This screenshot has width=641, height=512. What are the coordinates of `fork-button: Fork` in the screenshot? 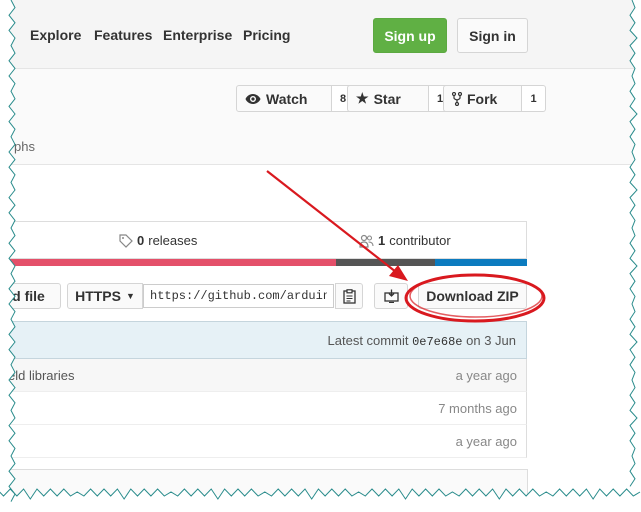 It's located at (482, 98).